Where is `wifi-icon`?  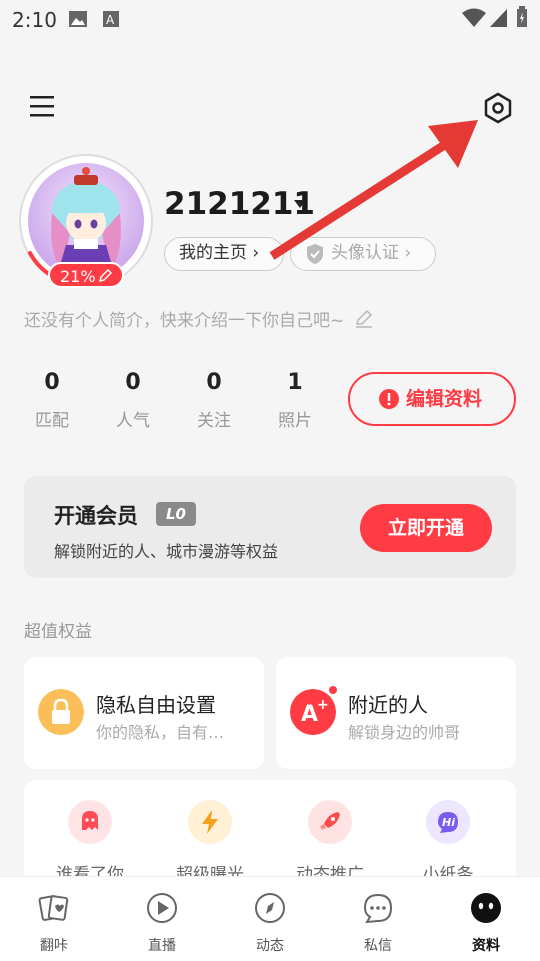
wifi-icon is located at coordinates (474, 17).